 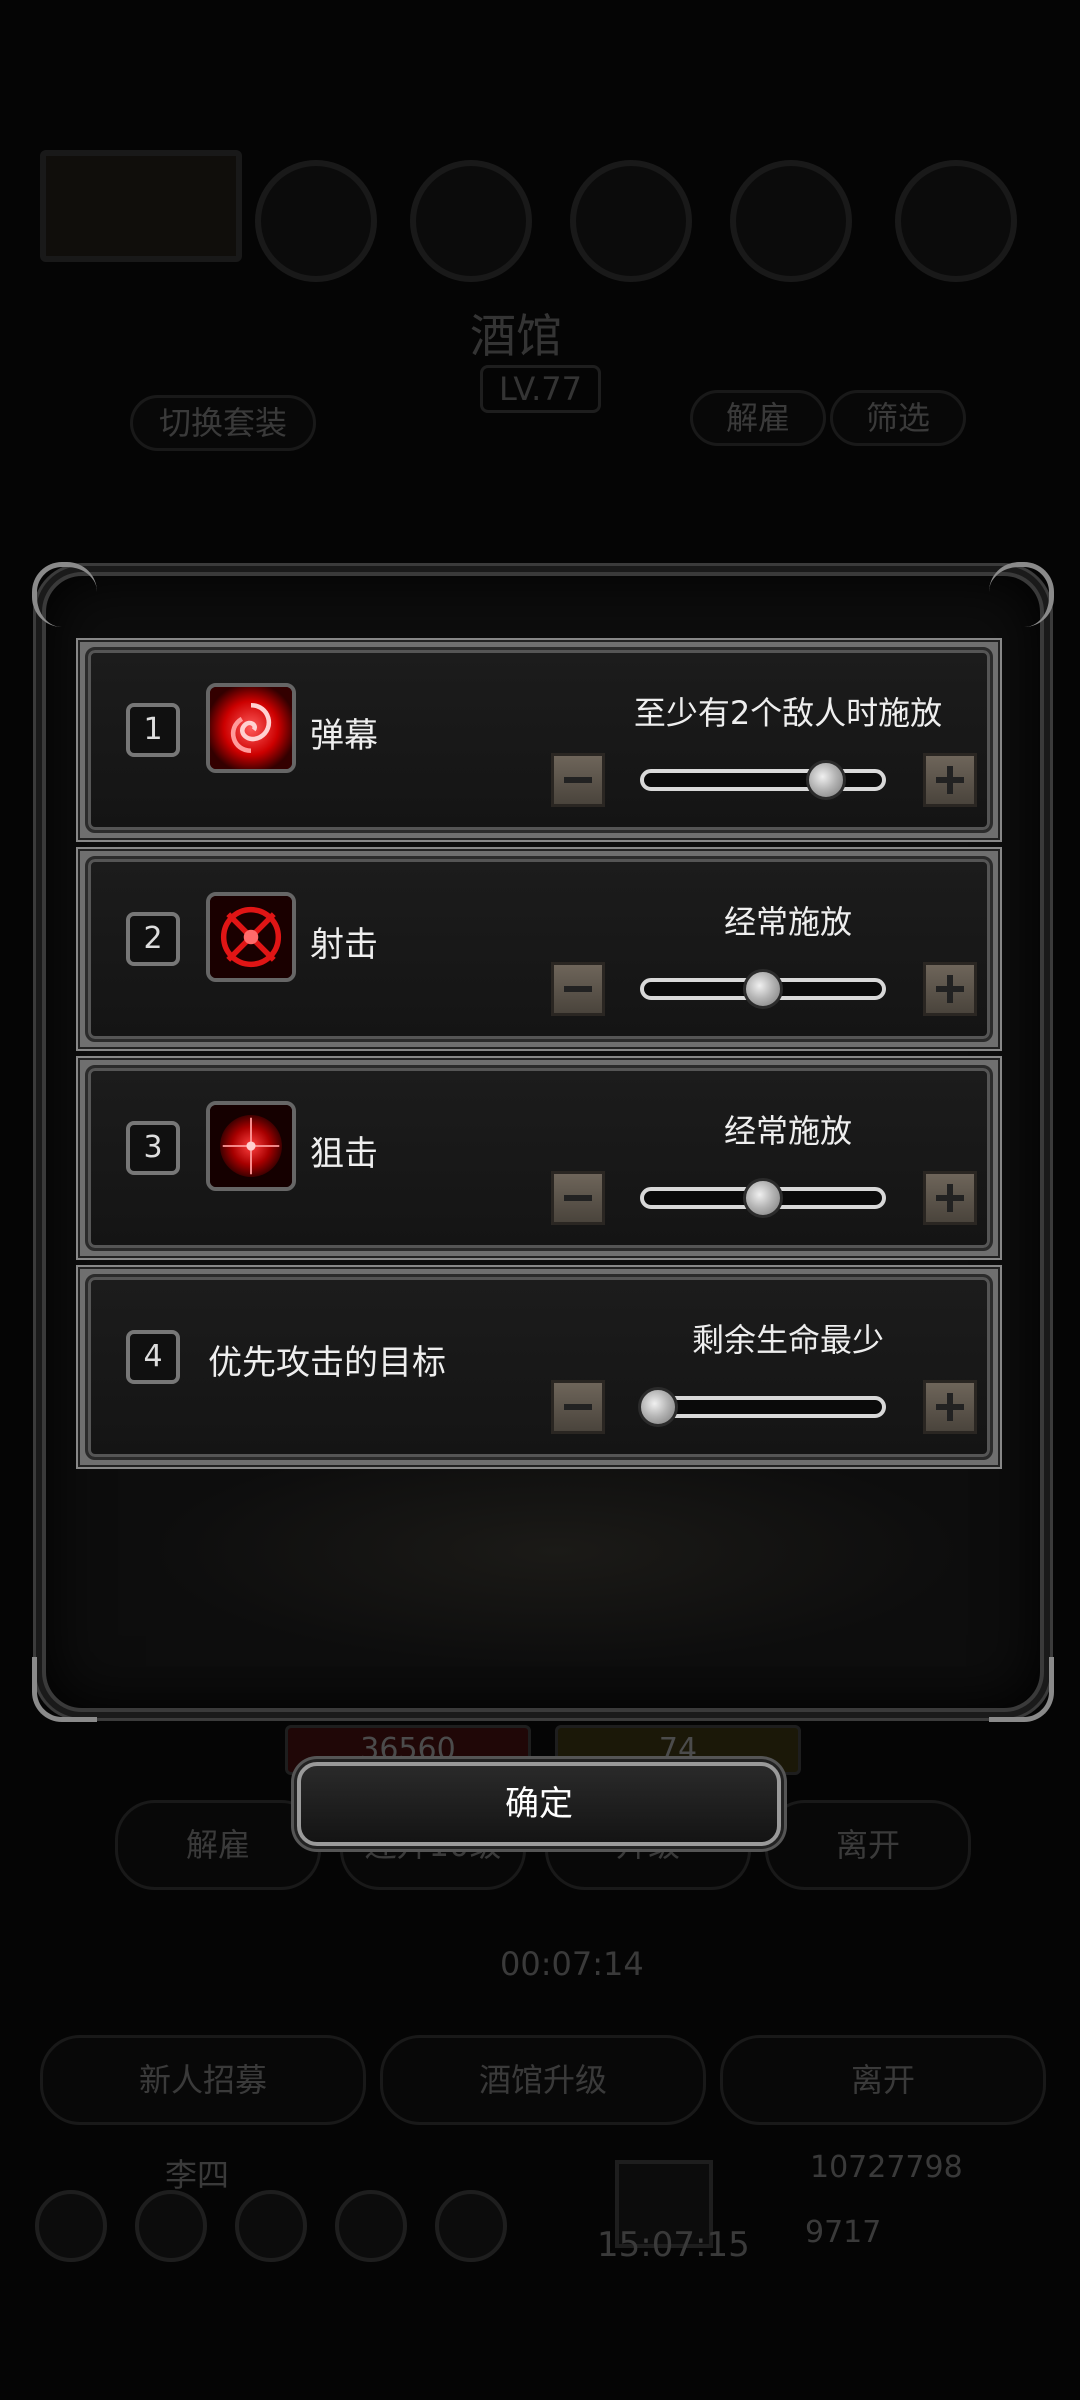 What do you see at coordinates (141, 206) in the screenshot?
I see `hero-portrait` at bounding box center [141, 206].